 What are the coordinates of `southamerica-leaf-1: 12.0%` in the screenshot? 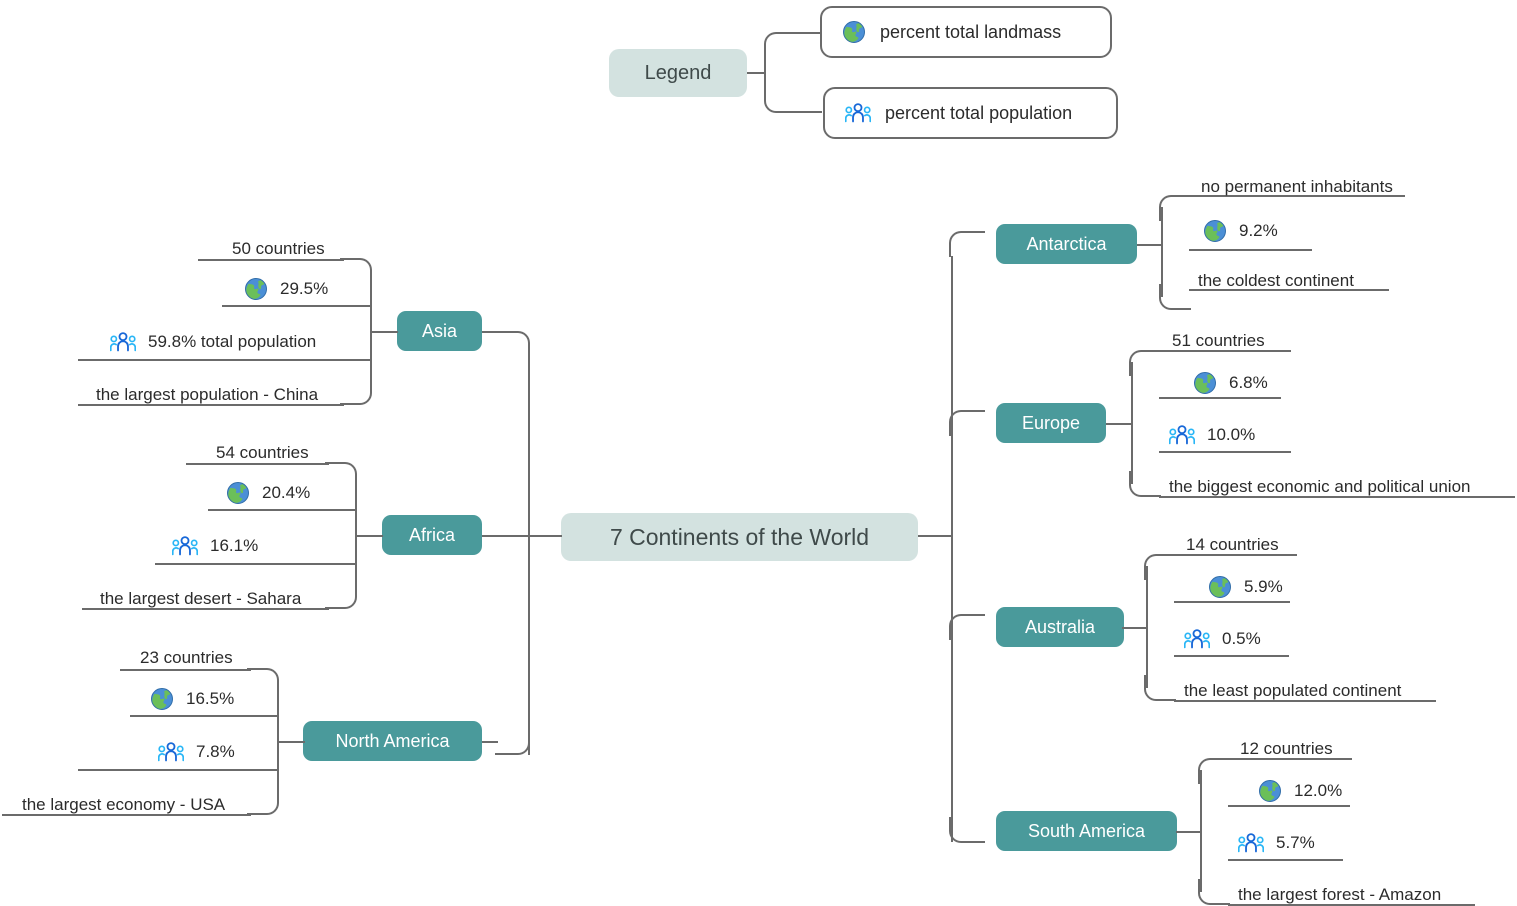 It's located at (1300, 791).